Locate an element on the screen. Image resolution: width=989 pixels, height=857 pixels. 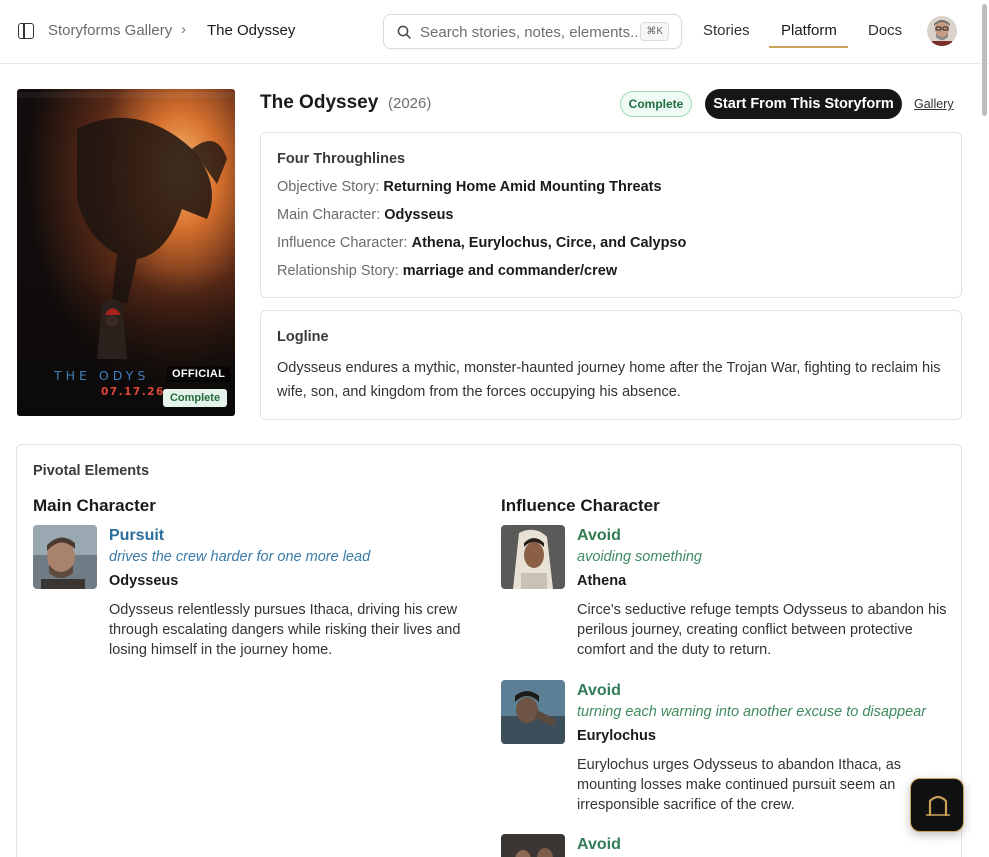
pivotal-elements-heading: Pivotal Elements is located at coordinates (91, 471).